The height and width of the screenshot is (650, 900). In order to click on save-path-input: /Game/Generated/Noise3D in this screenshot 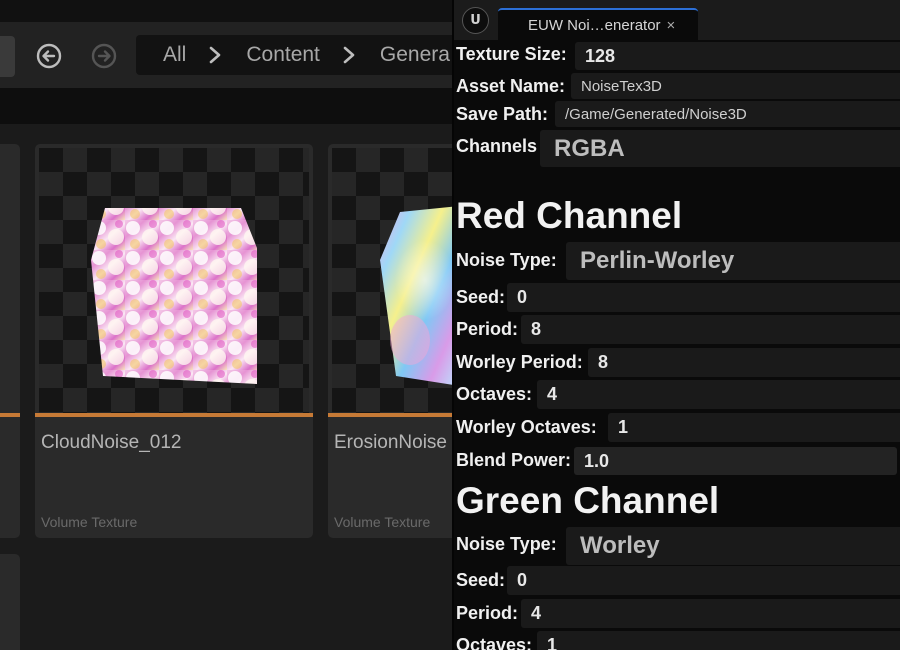, I will do `click(727, 114)`.